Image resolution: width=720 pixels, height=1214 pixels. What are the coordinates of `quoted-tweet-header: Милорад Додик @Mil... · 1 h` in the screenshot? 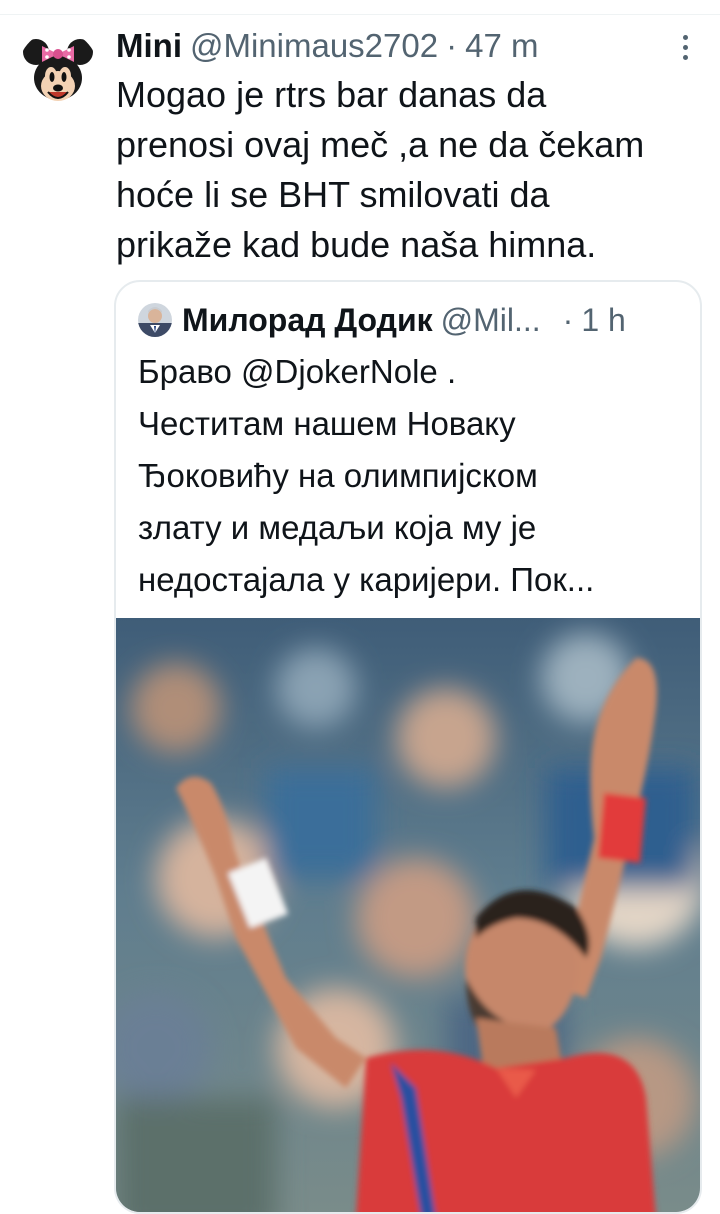 It's located at (409, 320).